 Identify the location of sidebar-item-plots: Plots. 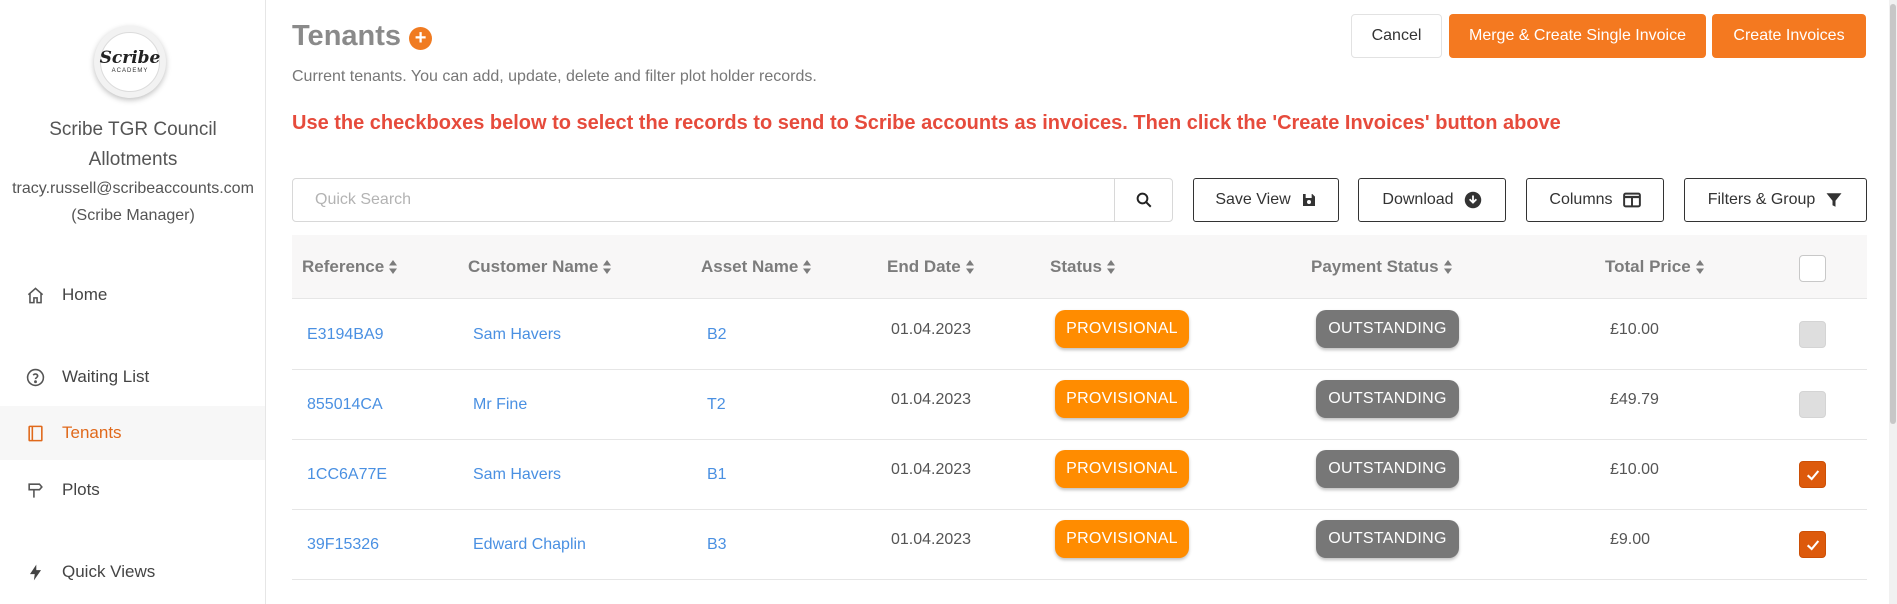
(132, 490).